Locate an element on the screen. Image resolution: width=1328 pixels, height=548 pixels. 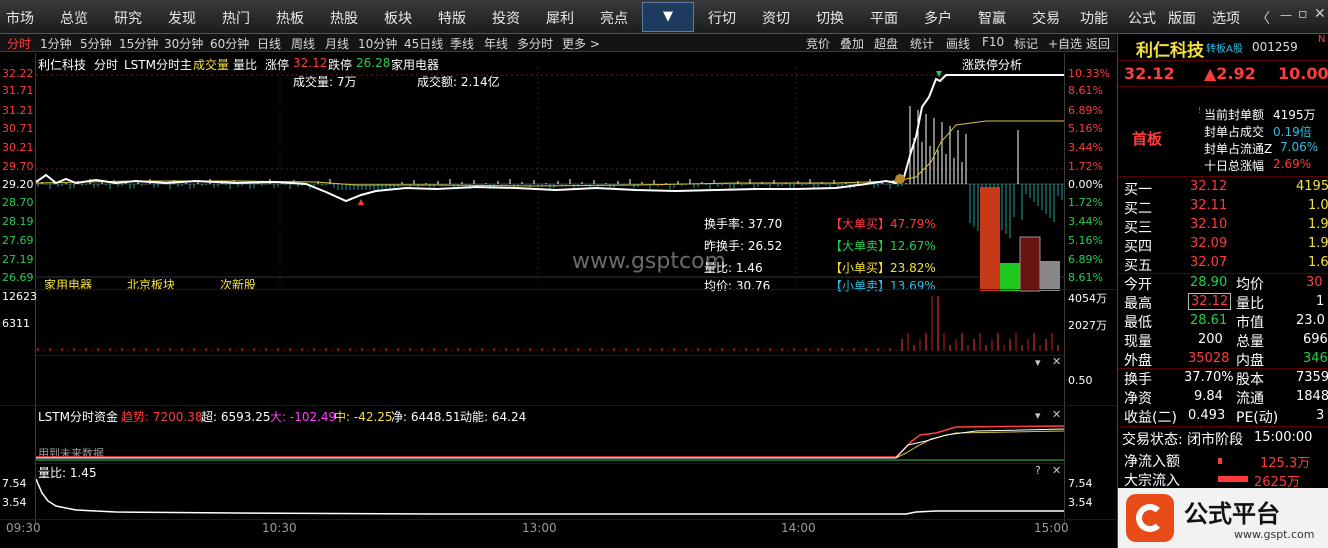
close-icon: ✕ is located at coordinates (1320, 14).